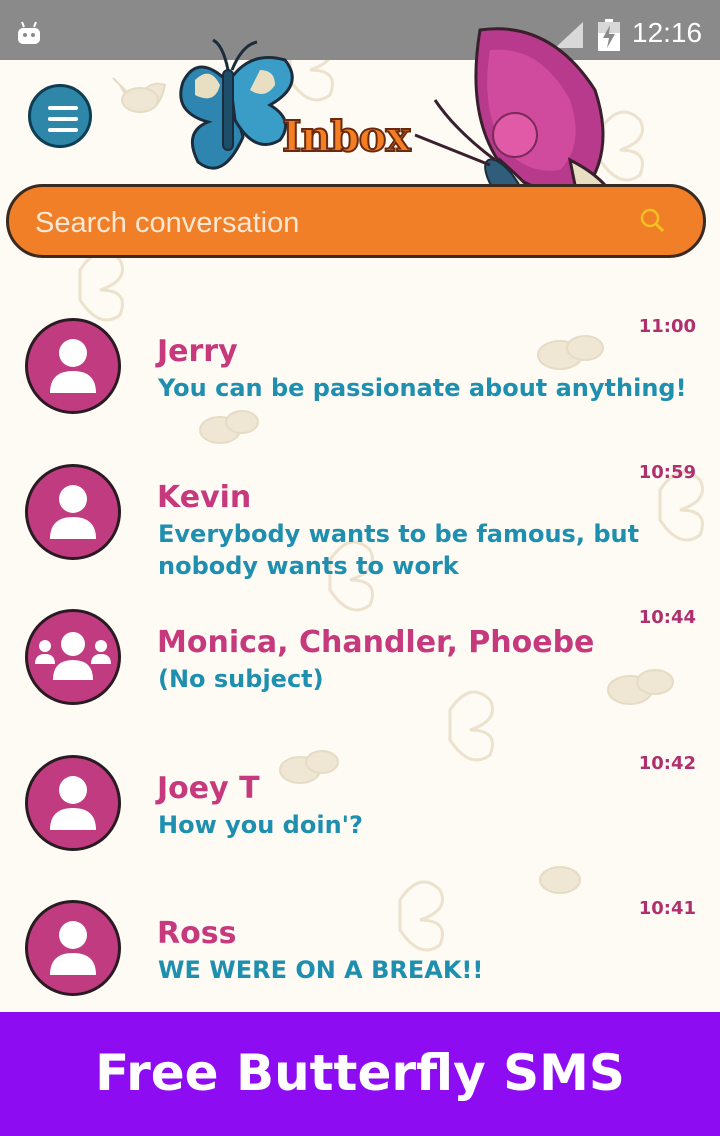  I want to click on promo-banner: Free Butterfly SMS, so click(360, 1074).